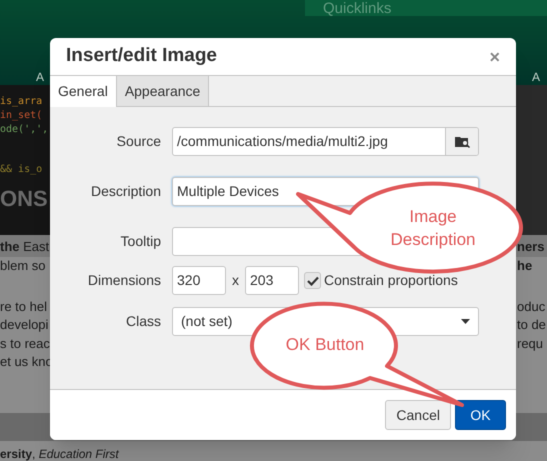  What do you see at coordinates (494, 57) in the screenshot?
I see `close-button: ×` at bounding box center [494, 57].